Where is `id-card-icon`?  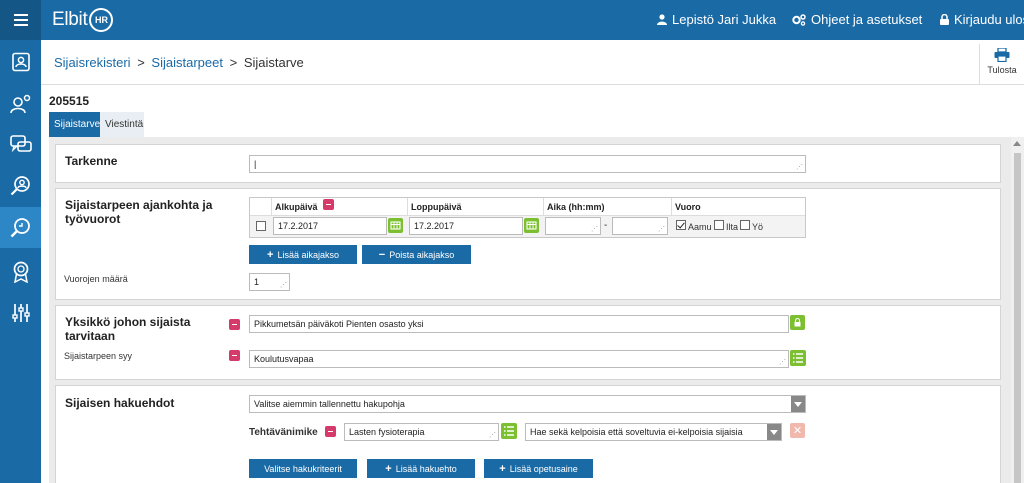
id-card-icon is located at coordinates (20, 61).